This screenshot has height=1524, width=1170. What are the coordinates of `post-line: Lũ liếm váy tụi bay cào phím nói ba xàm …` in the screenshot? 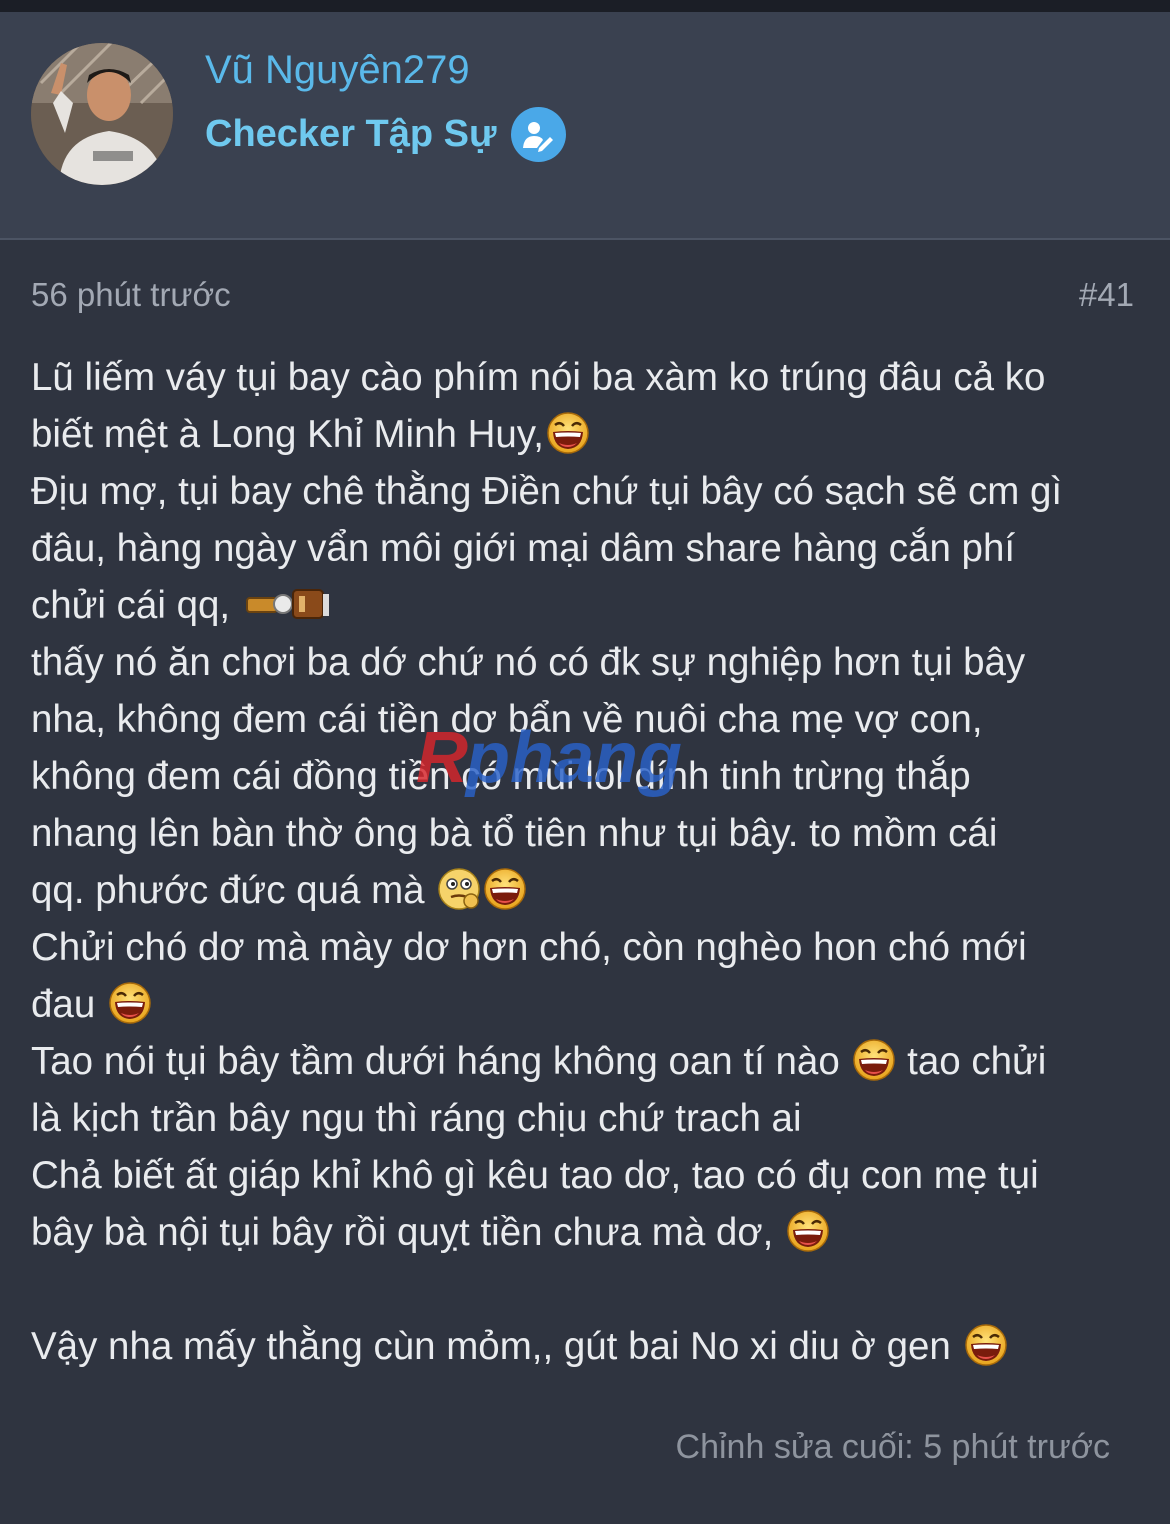 It's located at (588, 377).